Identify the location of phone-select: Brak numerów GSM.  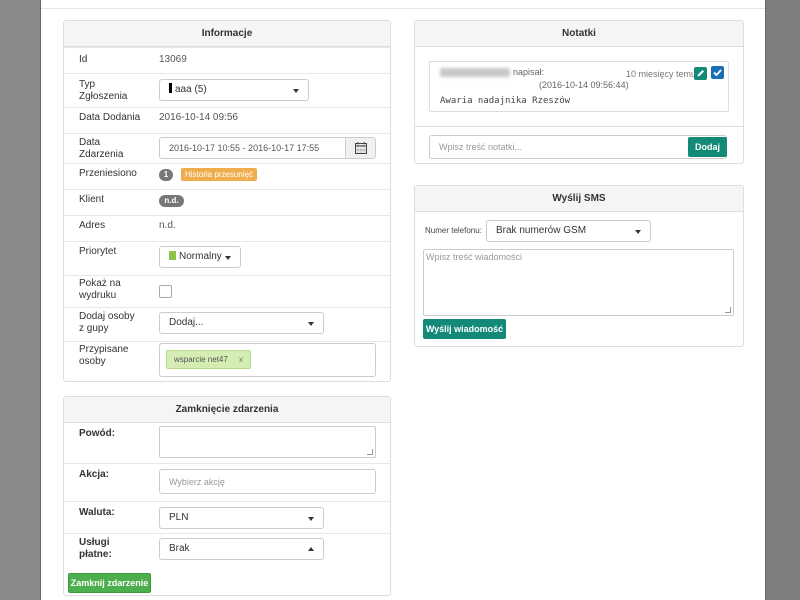
(568, 231).